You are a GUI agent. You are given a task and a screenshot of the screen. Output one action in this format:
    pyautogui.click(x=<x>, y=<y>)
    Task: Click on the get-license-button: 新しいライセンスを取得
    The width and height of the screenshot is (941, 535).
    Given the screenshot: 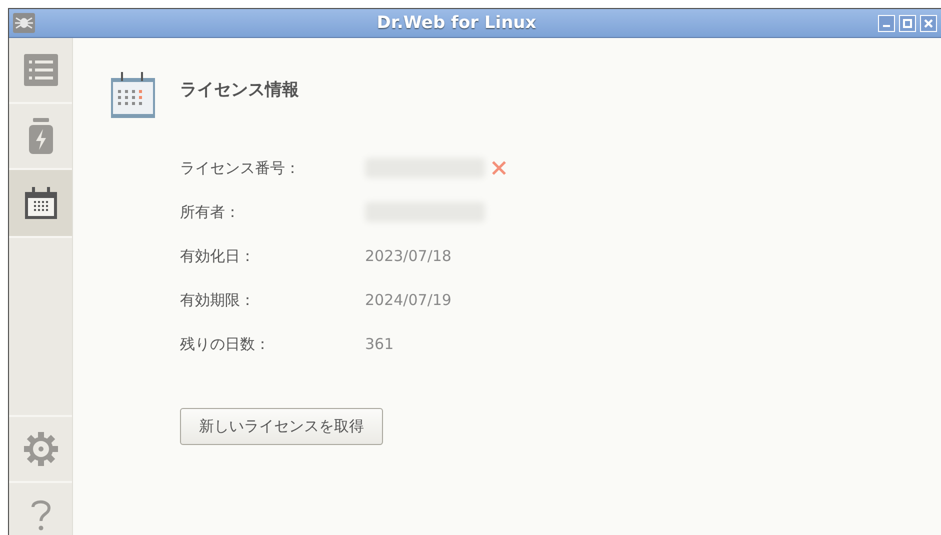 What is the action you would take?
    pyautogui.click(x=281, y=426)
    